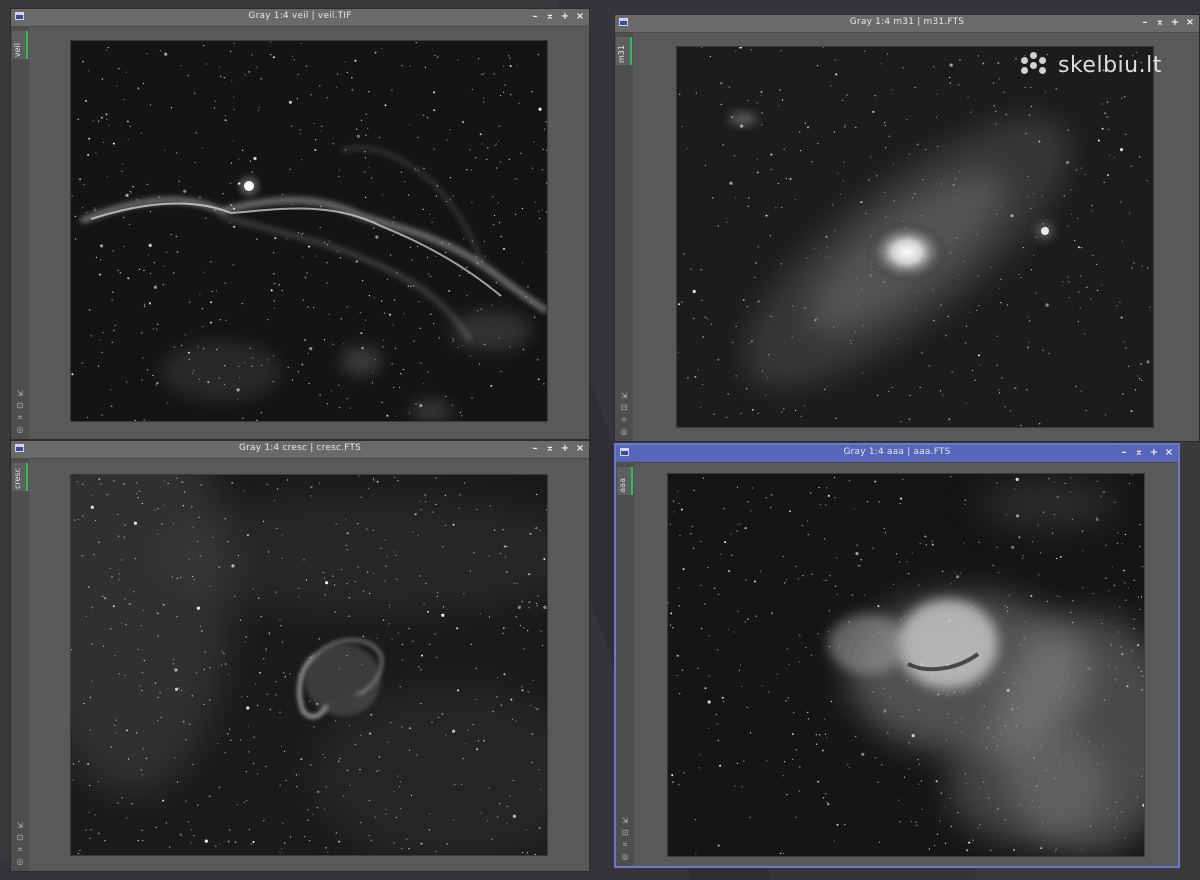 This screenshot has height=880, width=1200. I want to click on title-bar: Gray 1:4 m31 | m31.FTS – ⌅ + ×, so click(907, 24).